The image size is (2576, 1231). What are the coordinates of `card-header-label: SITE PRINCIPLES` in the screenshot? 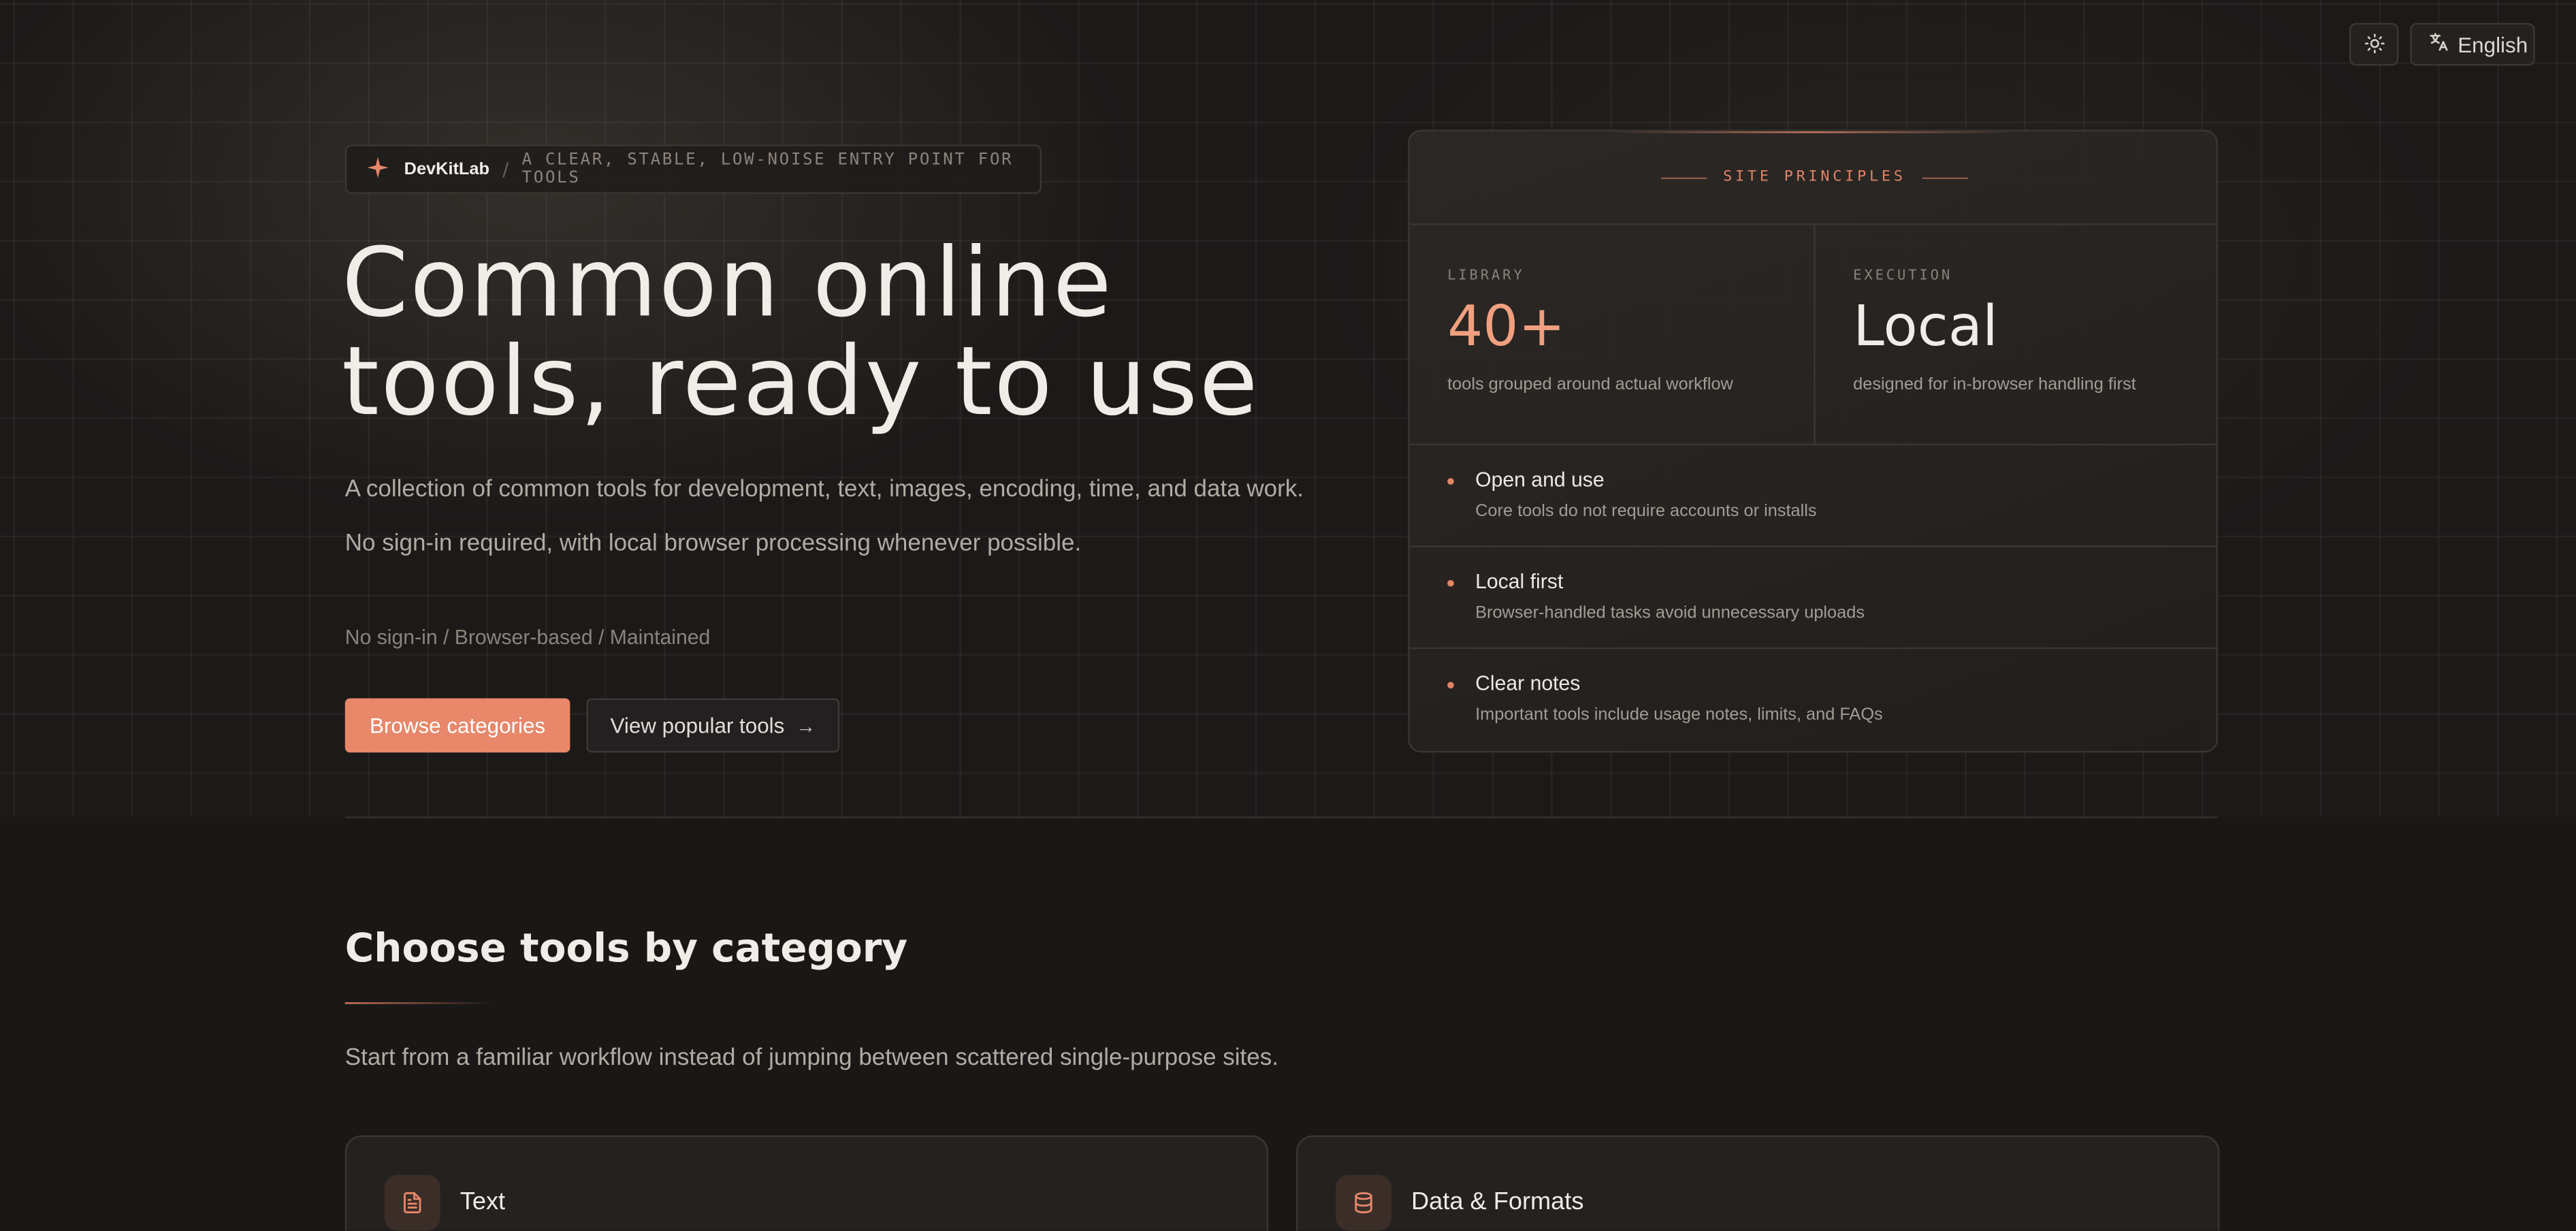 It's located at (1814, 178).